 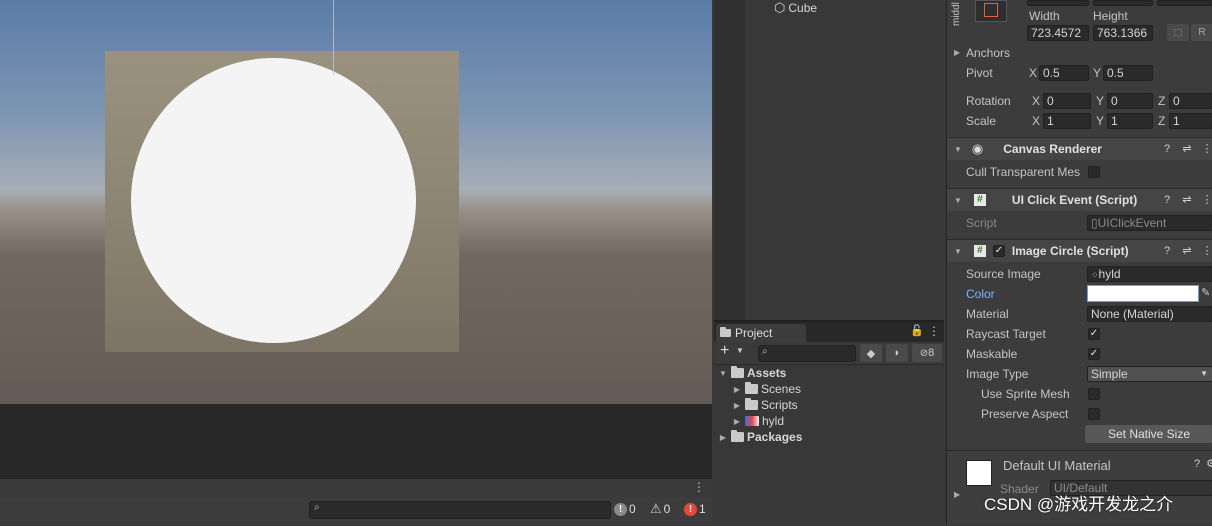 I want to click on rotation-x-field: 0, so click(x=1067, y=101).